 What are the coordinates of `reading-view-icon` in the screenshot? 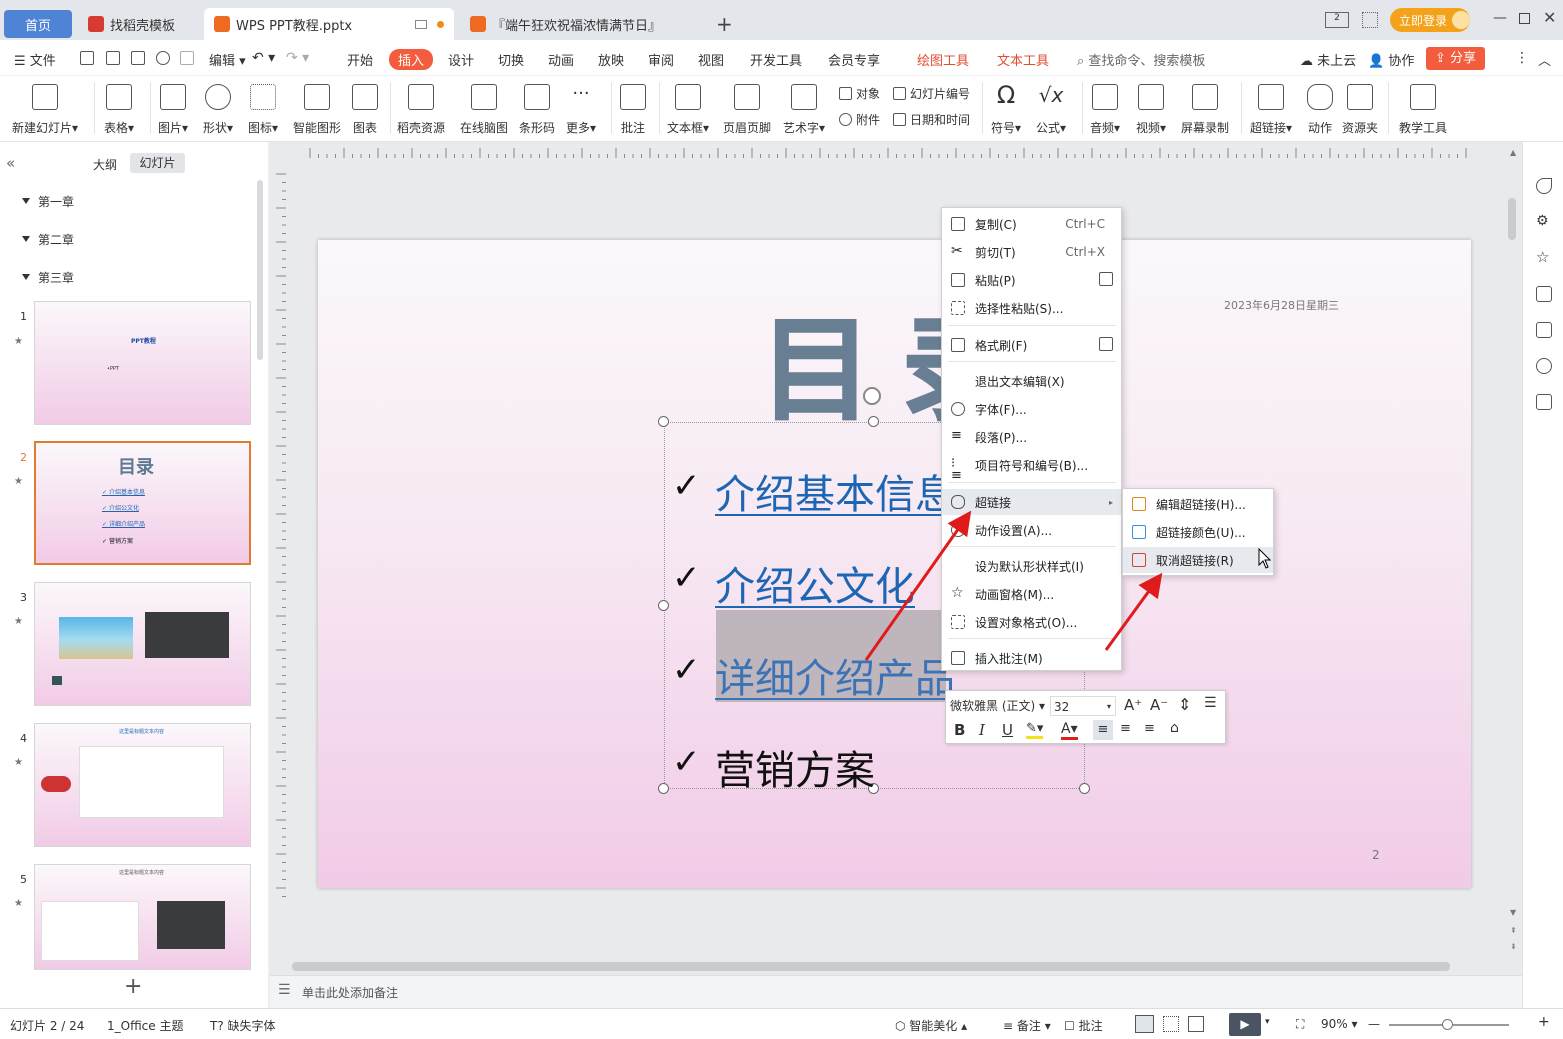 It's located at (1196, 1024).